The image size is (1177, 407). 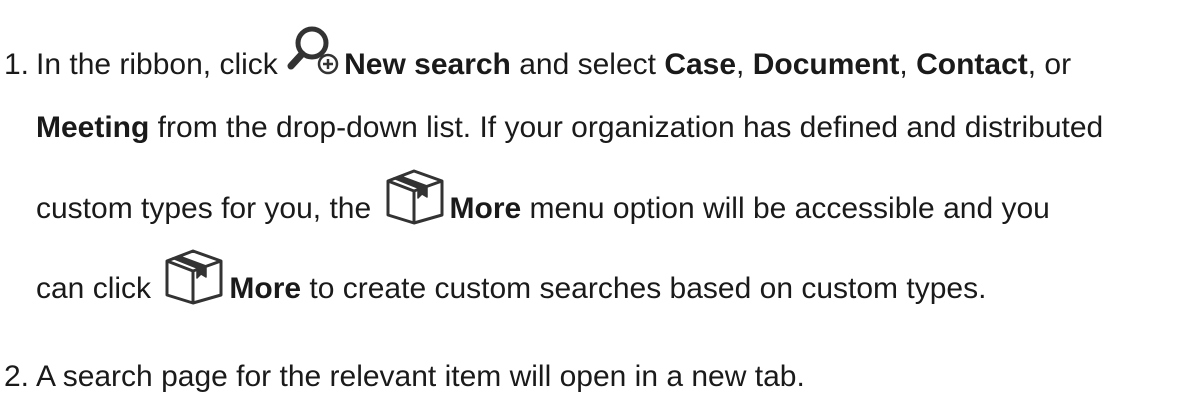 What do you see at coordinates (972, 64) in the screenshot?
I see `contact-label: Contact` at bounding box center [972, 64].